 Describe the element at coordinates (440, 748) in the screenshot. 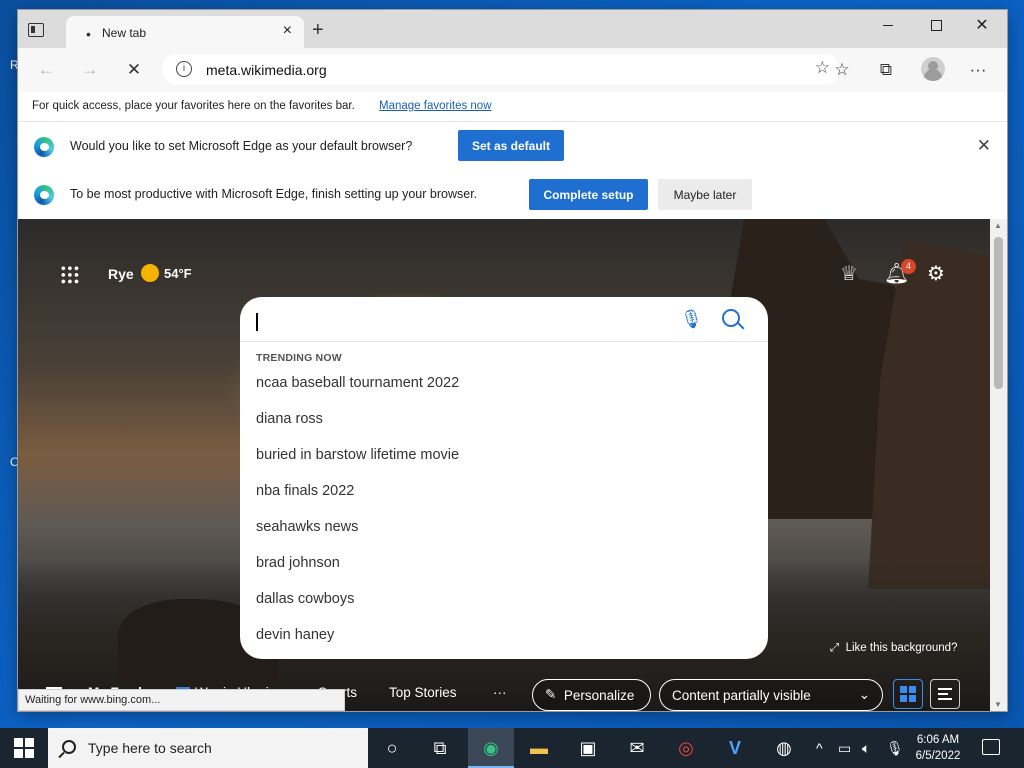

I see `task-view-icon: ⧉` at that location.